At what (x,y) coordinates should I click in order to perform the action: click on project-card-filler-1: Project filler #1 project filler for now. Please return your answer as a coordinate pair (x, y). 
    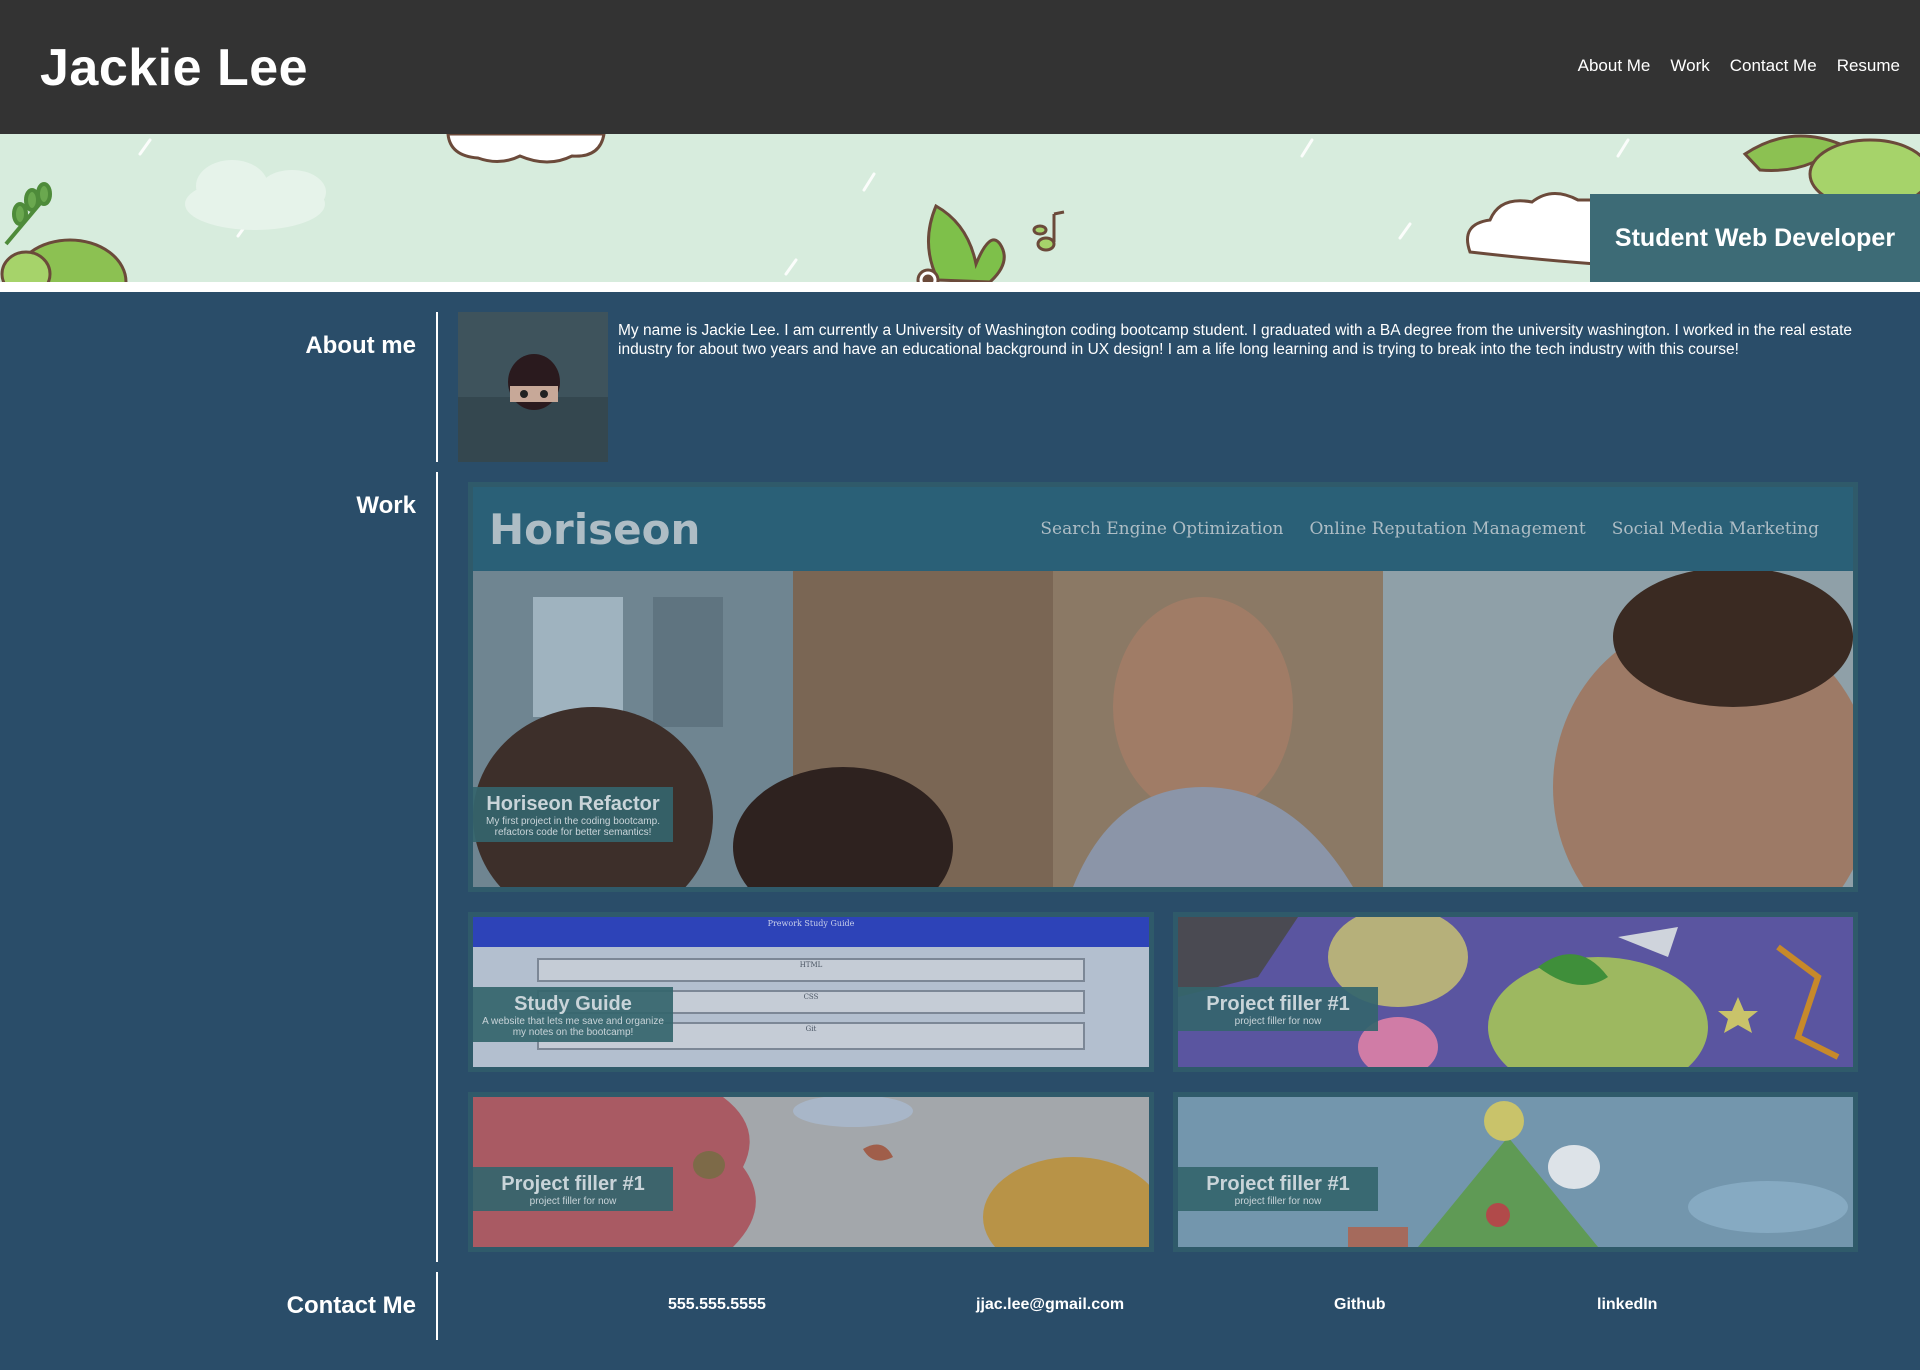
    Looking at the image, I should click on (1515, 992).